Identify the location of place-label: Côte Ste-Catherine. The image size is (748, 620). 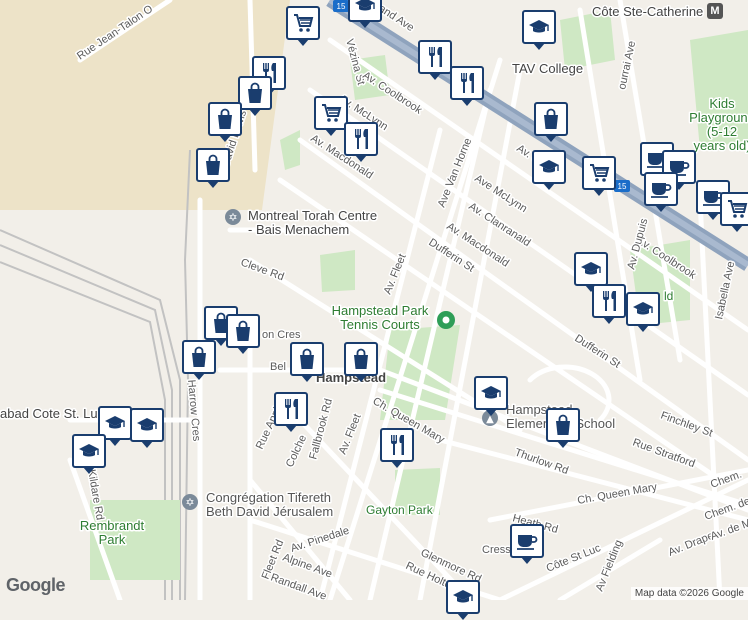
(647, 11).